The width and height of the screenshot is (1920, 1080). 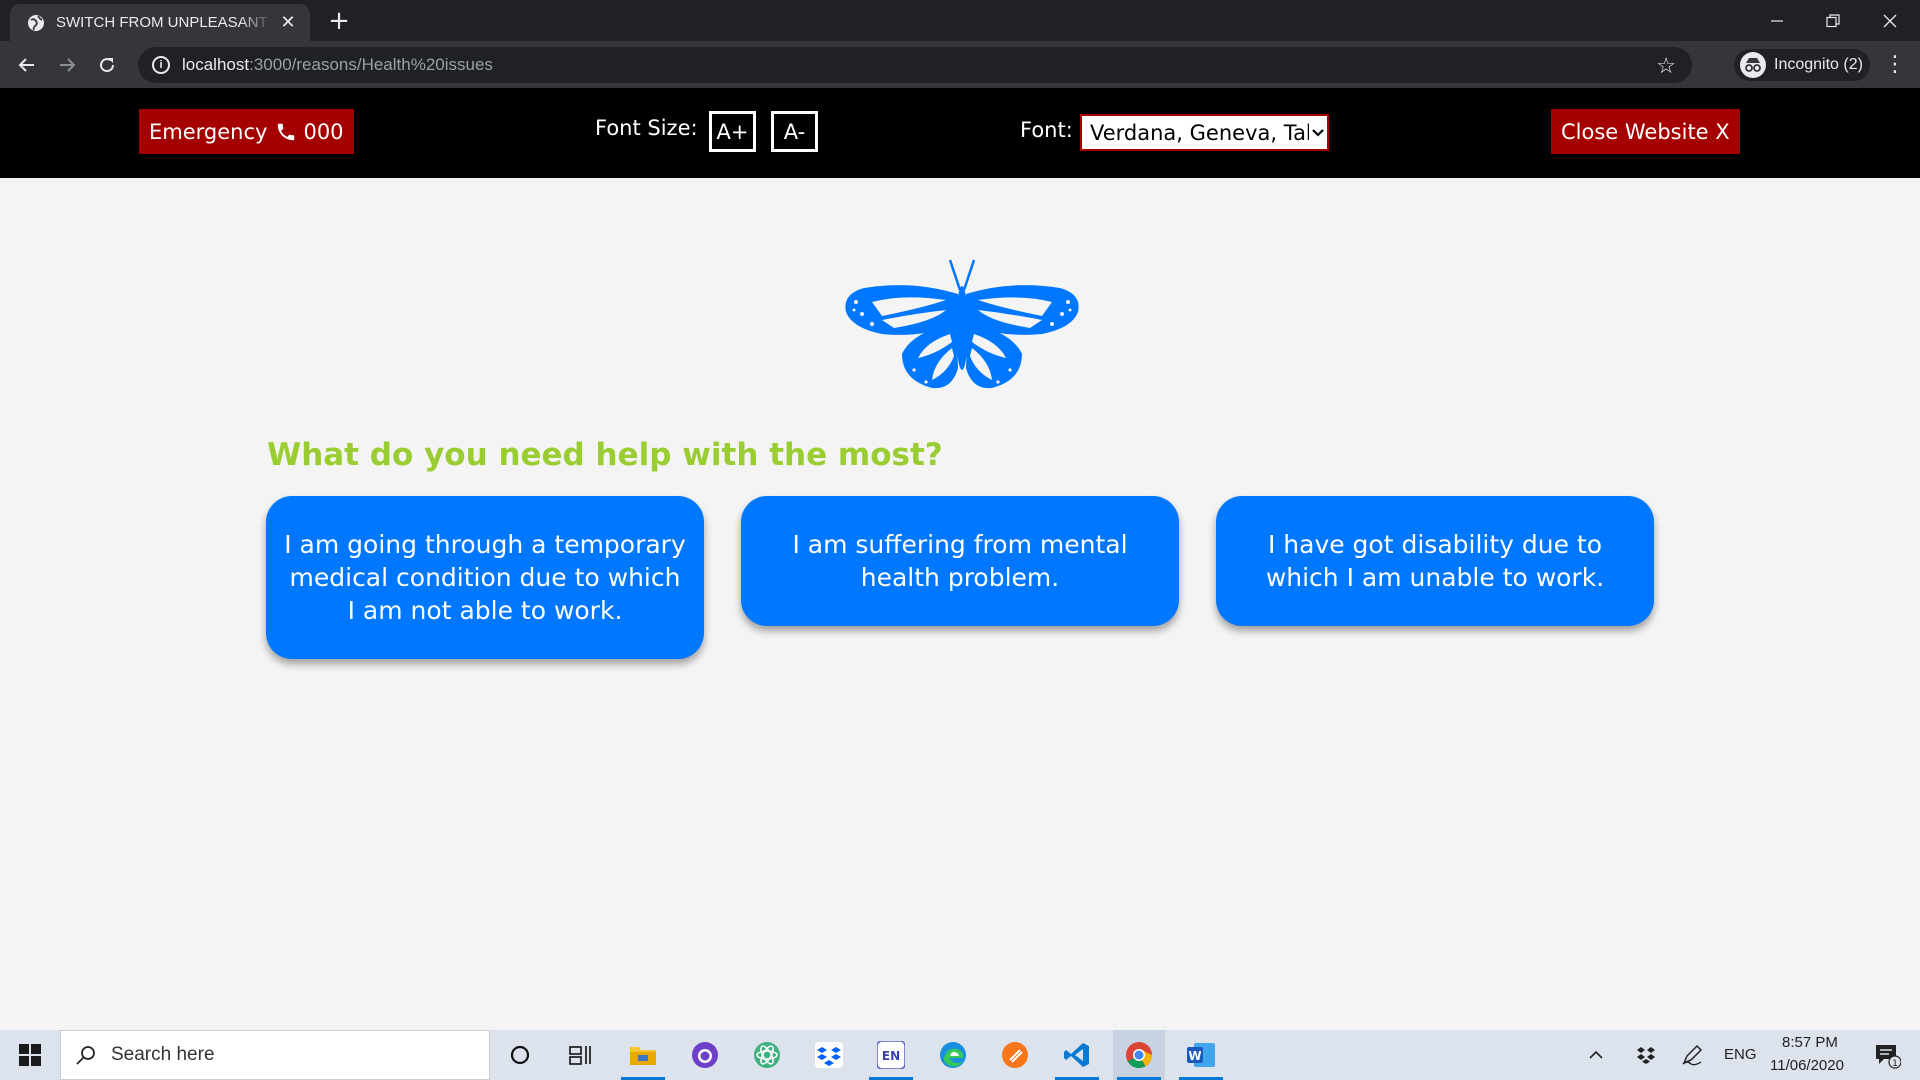 I want to click on browser-menu-icon: ⋮, so click(x=1895, y=65).